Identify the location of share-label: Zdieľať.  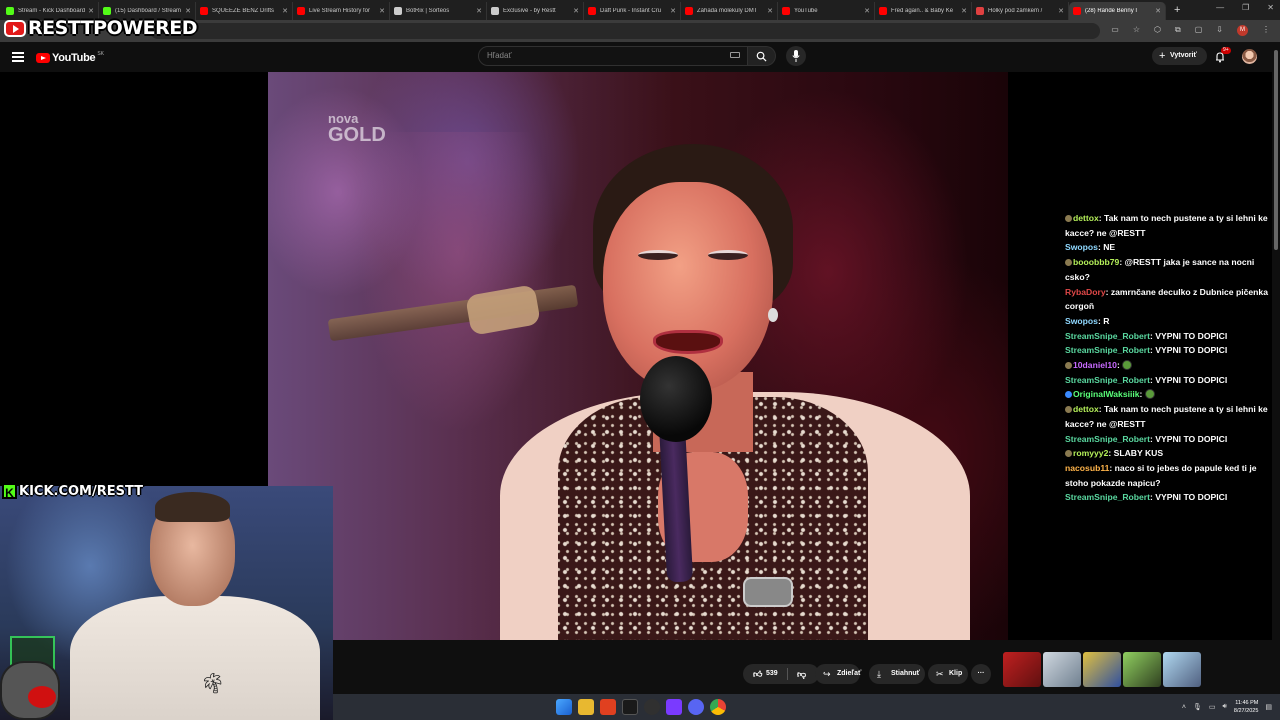
(849, 673).